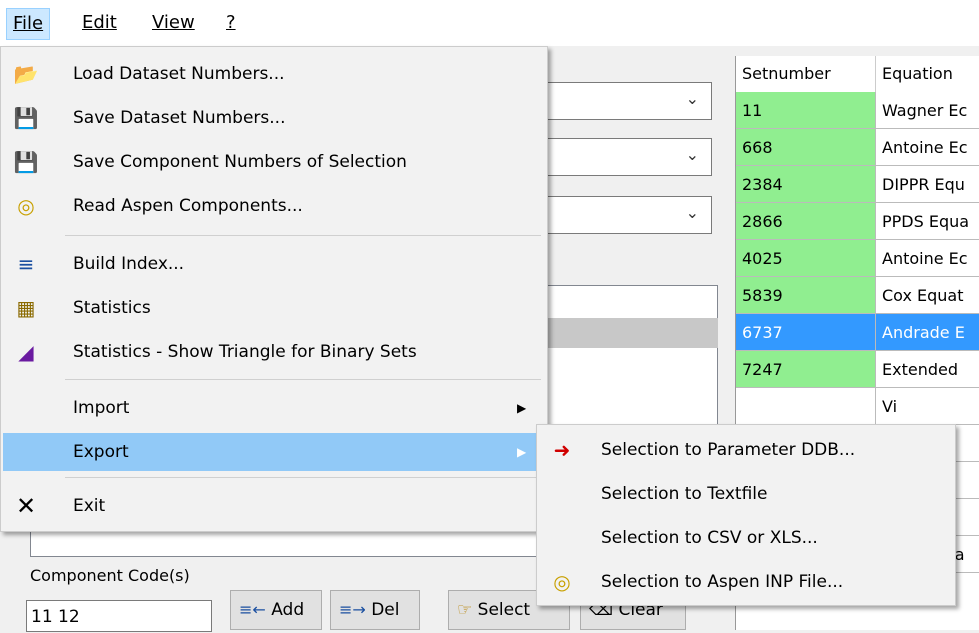 This screenshot has height=633, width=979. What do you see at coordinates (231, 23) in the screenshot?
I see `menu-help: ?` at bounding box center [231, 23].